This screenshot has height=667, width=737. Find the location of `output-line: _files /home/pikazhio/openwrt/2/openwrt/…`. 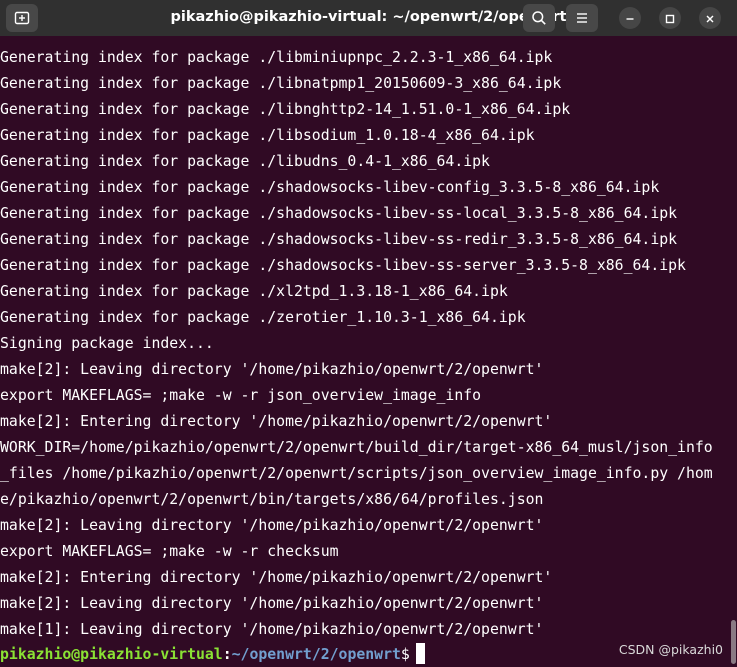

output-line: _files /home/pikazhio/openwrt/2/openwrt/… is located at coordinates (356, 473).